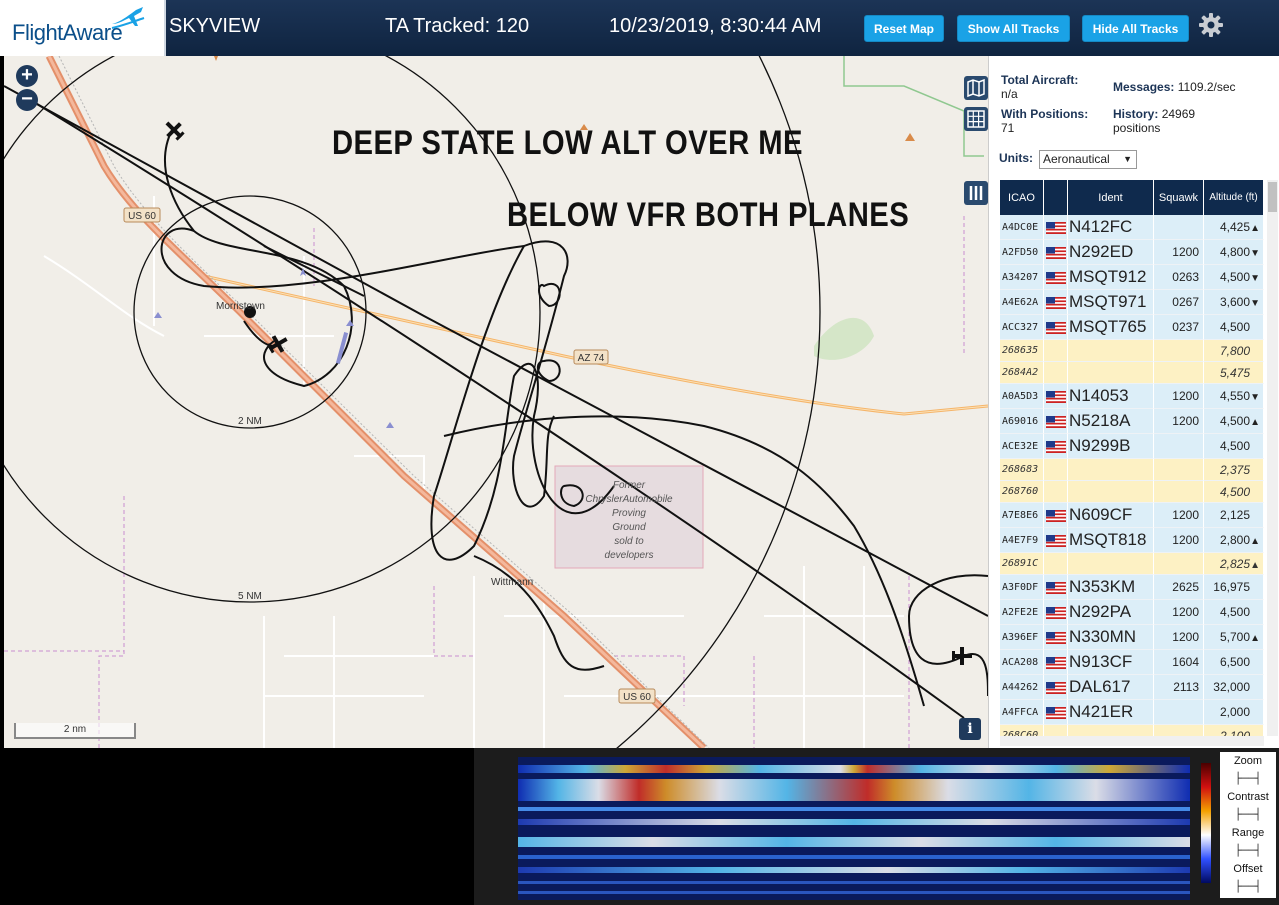 The width and height of the screenshot is (1279, 905). Describe the element at coordinates (1179, 277) in the screenshot. I see `squawk-cell: 0263` at that location.